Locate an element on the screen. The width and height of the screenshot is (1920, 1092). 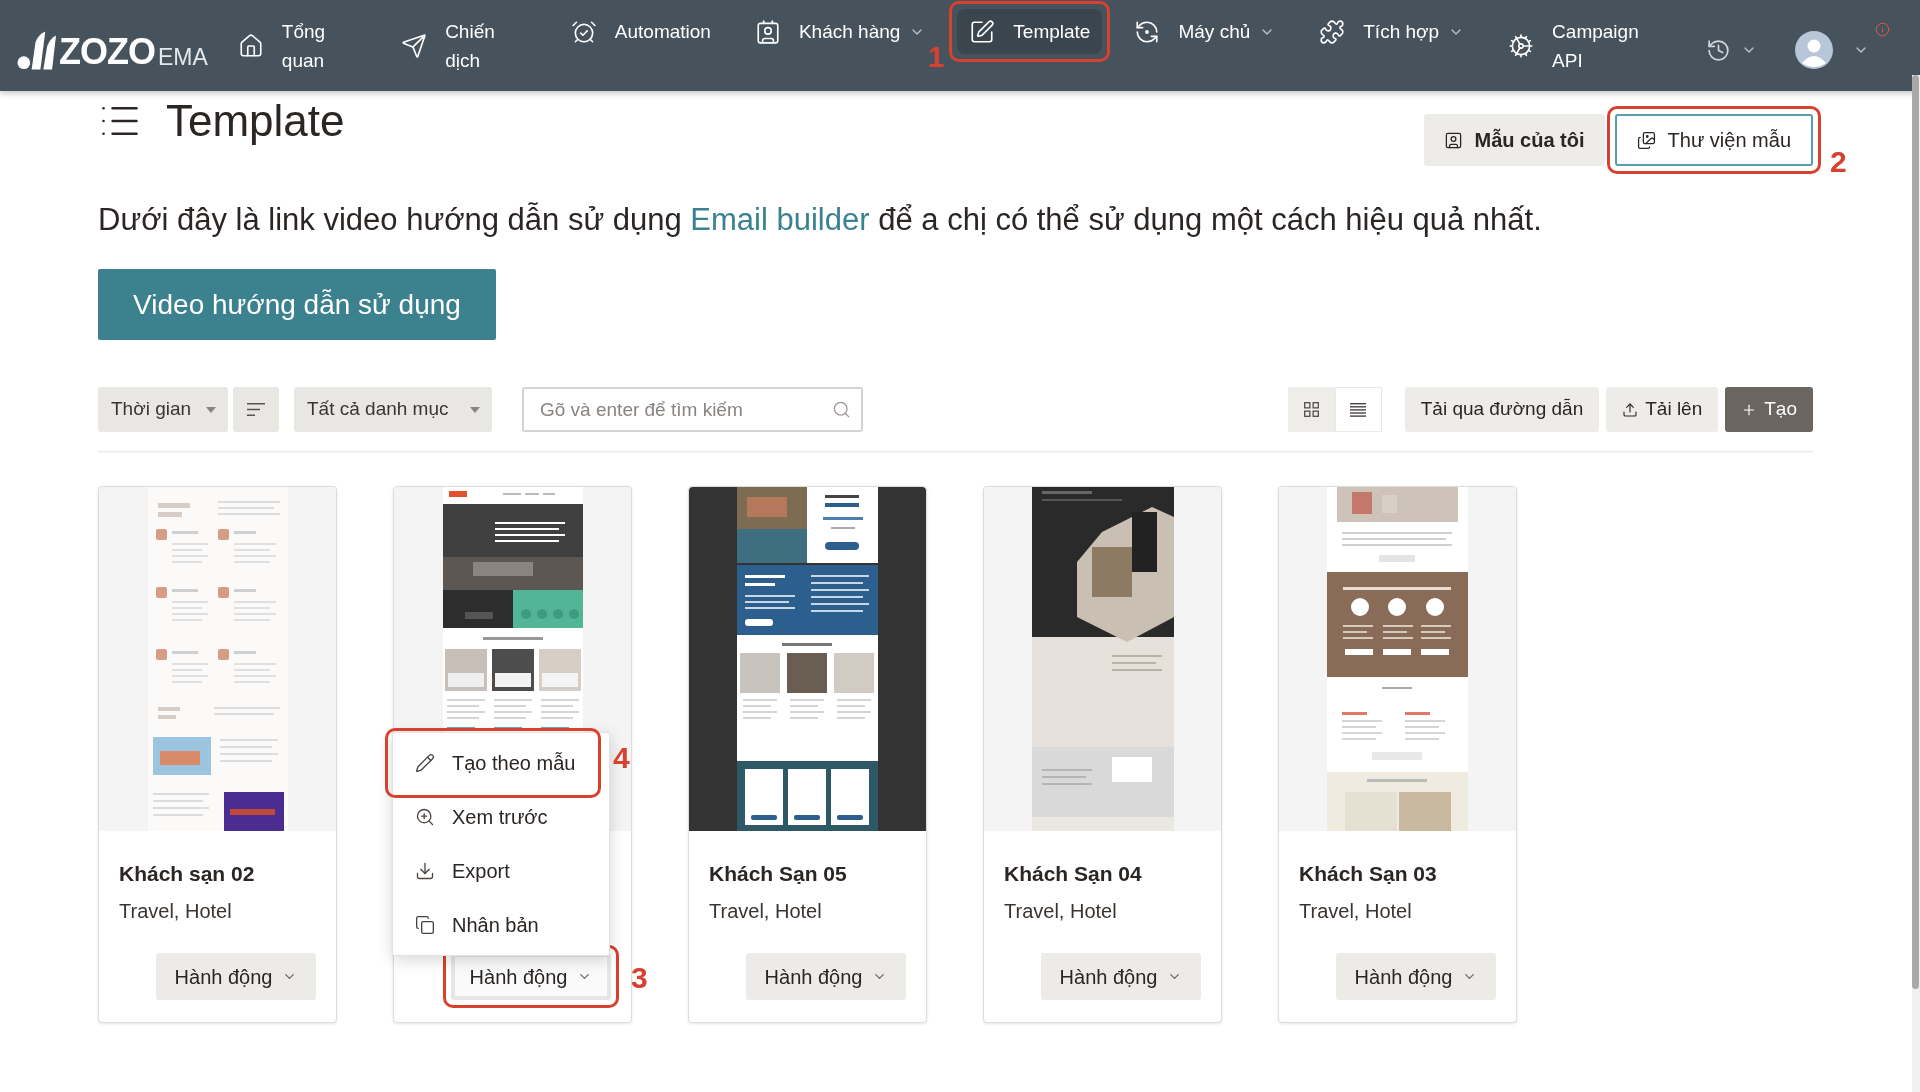
puzzle-icon is located at coordinates (1332, 31).